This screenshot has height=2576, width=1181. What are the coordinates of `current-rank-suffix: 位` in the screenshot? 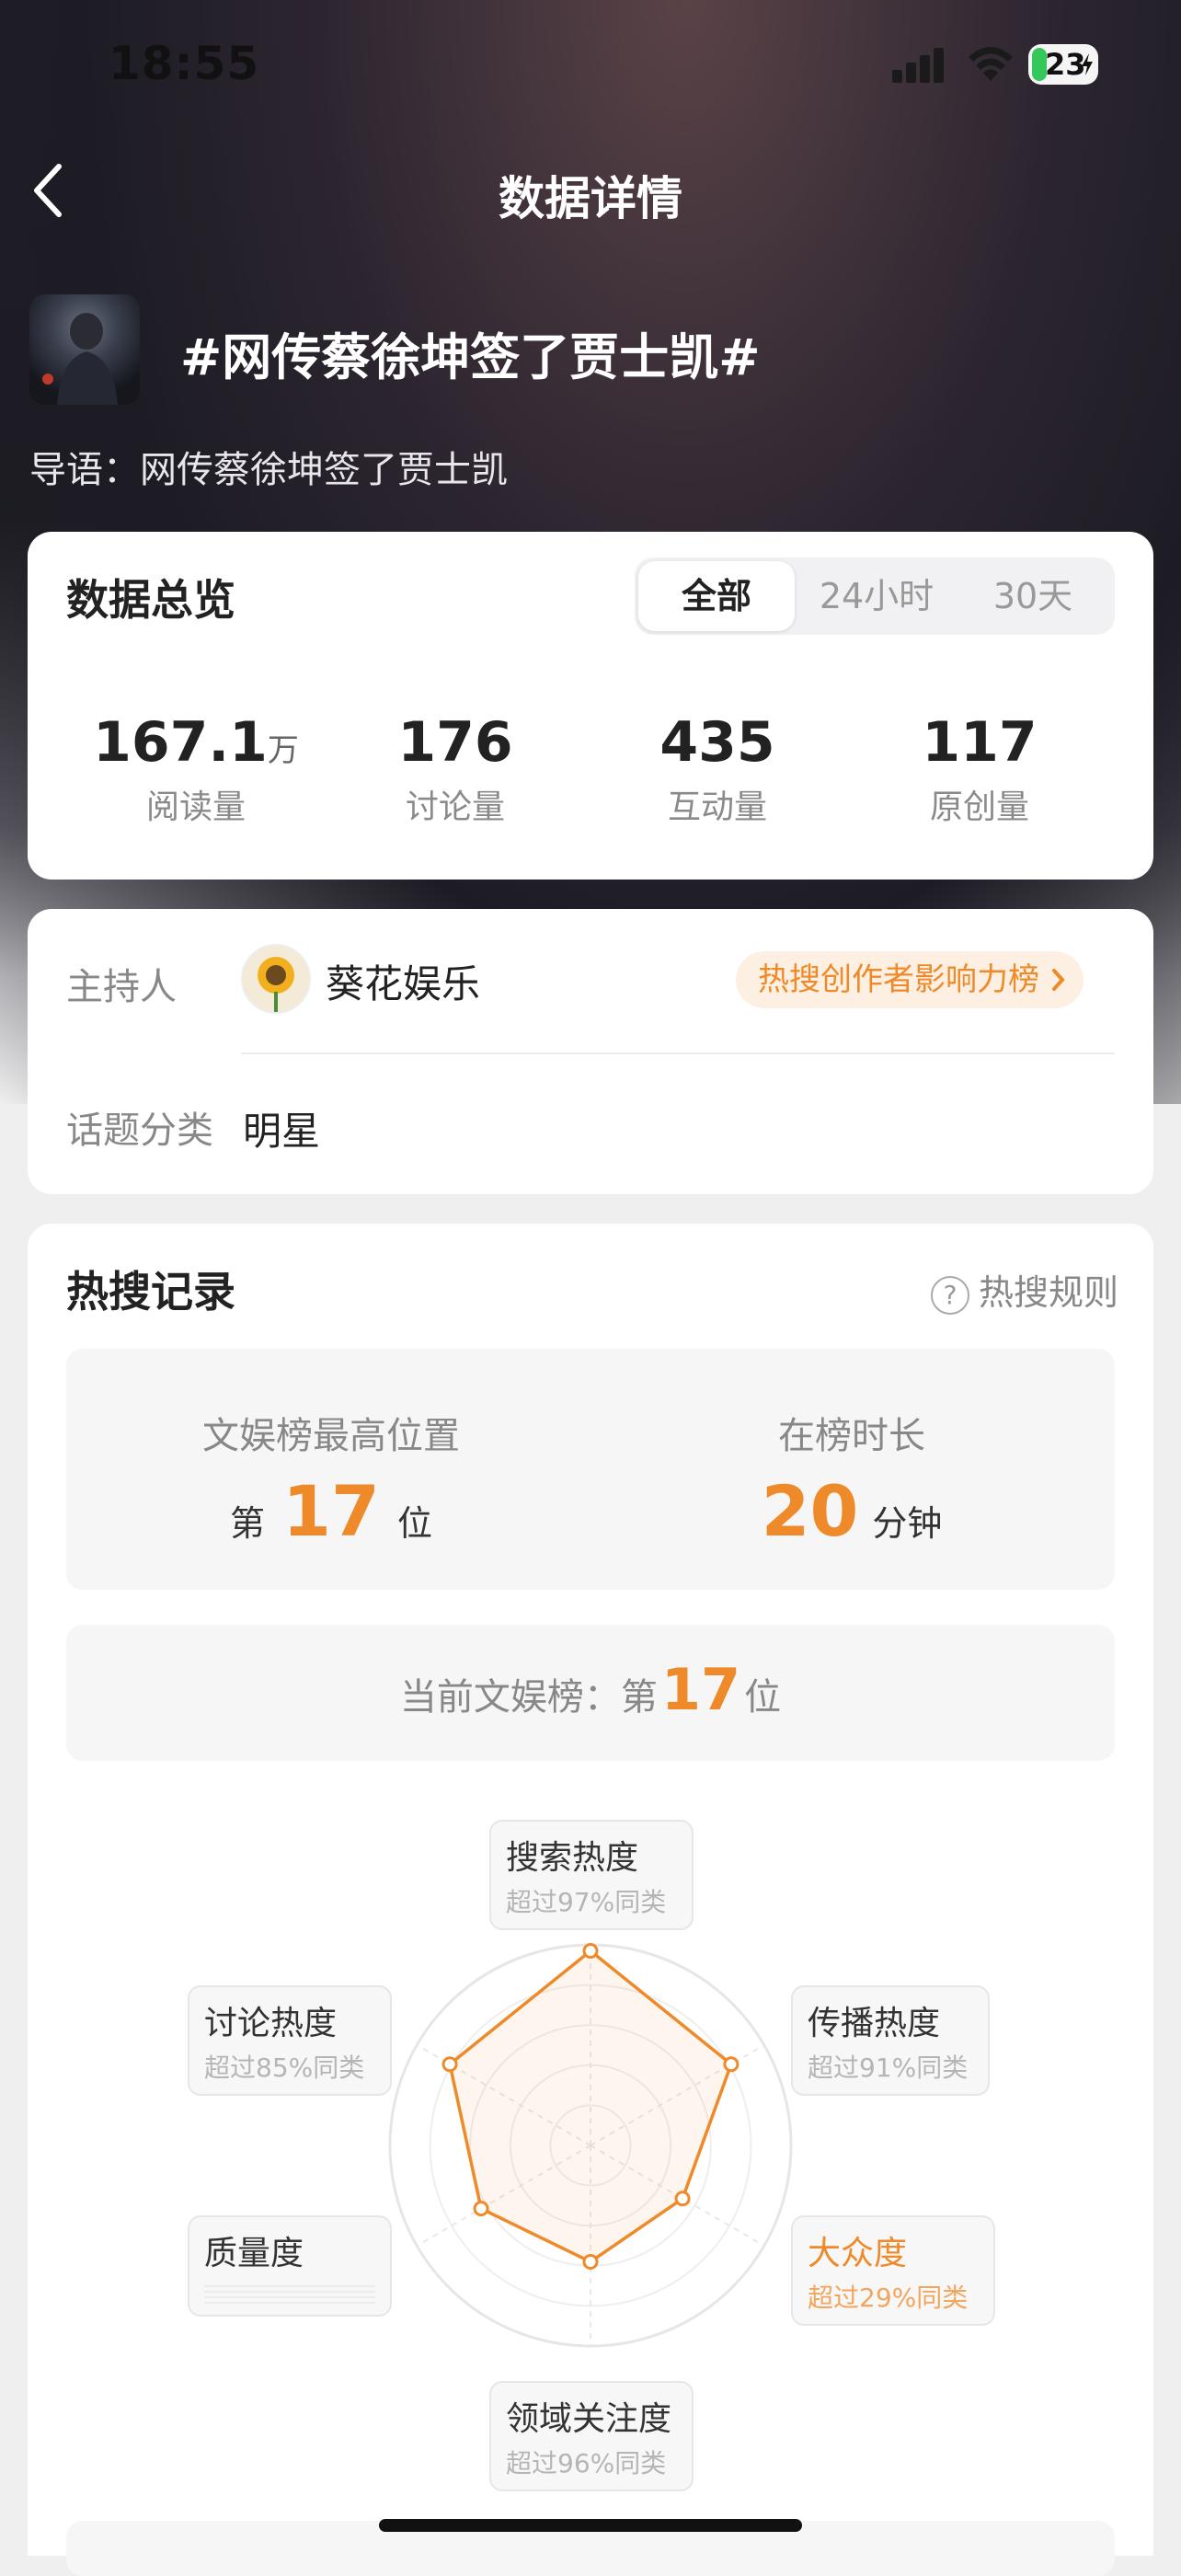 It's located at (763, 1697).